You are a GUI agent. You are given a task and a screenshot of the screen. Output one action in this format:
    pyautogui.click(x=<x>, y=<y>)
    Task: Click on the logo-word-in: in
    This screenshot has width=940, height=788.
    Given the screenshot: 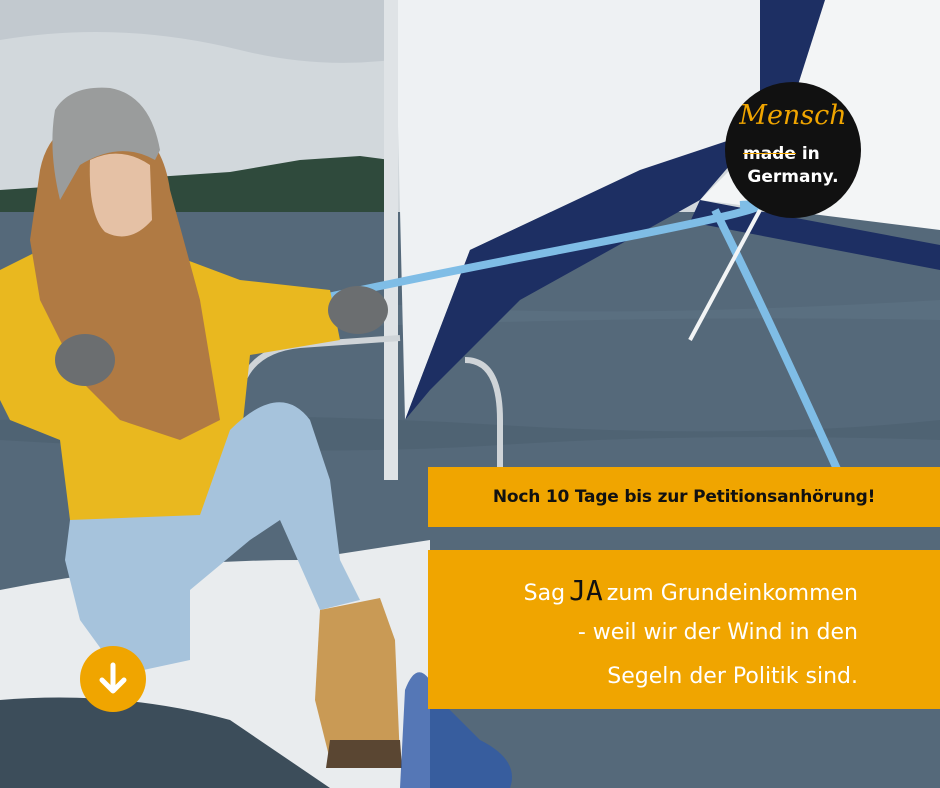 What is the action you would take?
    pyautogui.click(x=810, y=154)
    